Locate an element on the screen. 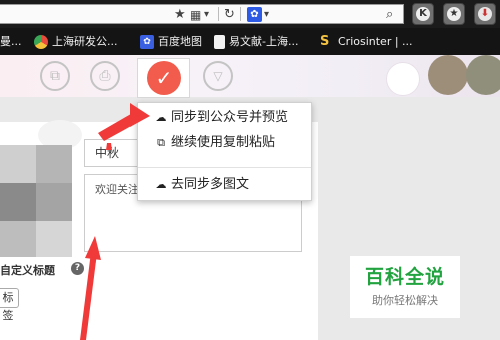  watermark: 百科全说 助你轻松解决 is located at coordinates (405, 287).